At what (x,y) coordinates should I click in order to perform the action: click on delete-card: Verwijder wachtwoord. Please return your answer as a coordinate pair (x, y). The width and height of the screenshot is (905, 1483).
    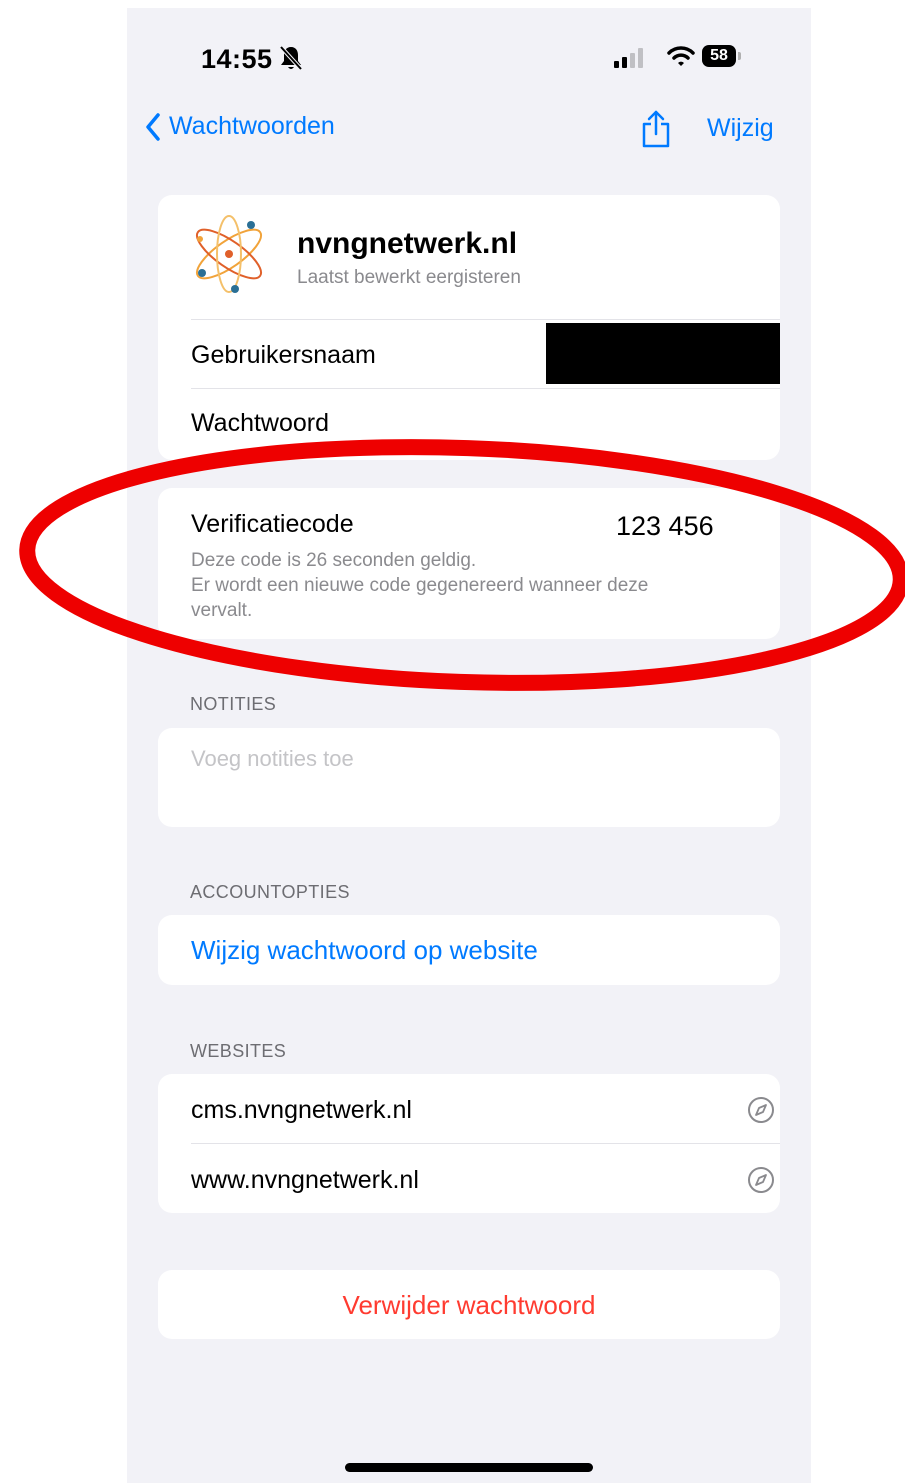
    Looking at the image, I should click on (469, 1304).